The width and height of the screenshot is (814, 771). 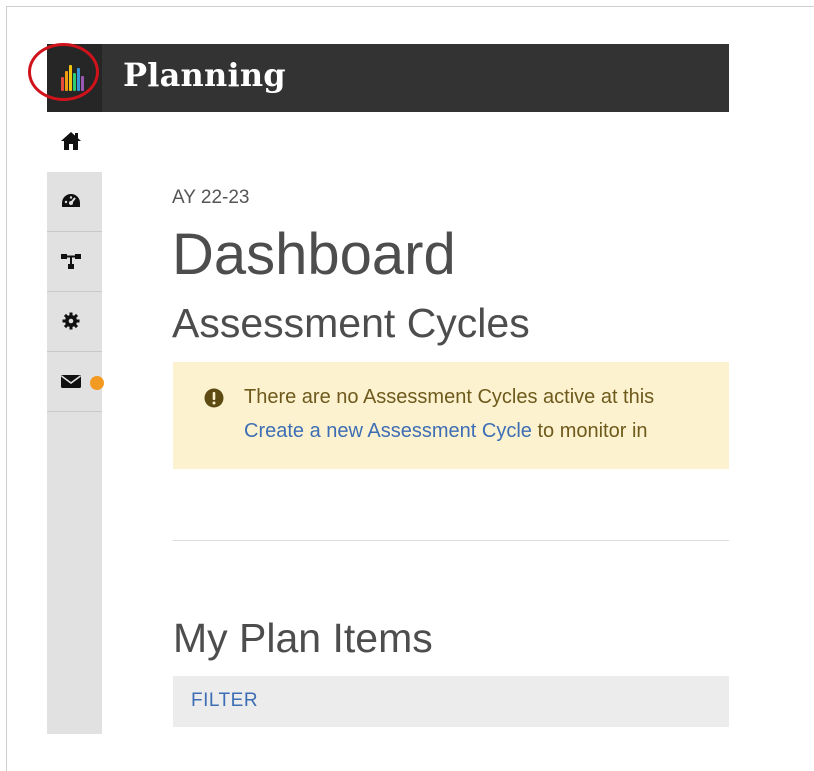 What do you see at coordinates (351, 323) in the screenshot?
I see `assessment-cycles-heading: Assessment Cycles` at bounding box center [351, 323].